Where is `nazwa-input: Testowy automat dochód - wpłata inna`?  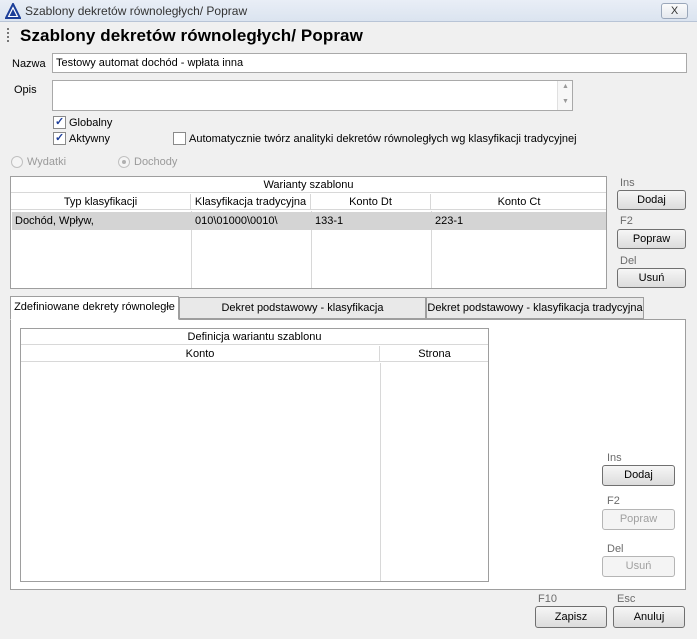
nazwa-input: Testowy automat dochód - wpłata inna is located at coordinates (369, 63).